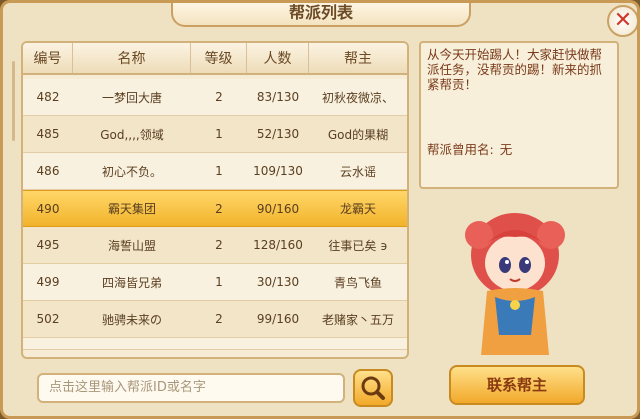  Describe the element at coordinates (278, 208) in the screenshot. I see `cell-members: 90/160` at that location.